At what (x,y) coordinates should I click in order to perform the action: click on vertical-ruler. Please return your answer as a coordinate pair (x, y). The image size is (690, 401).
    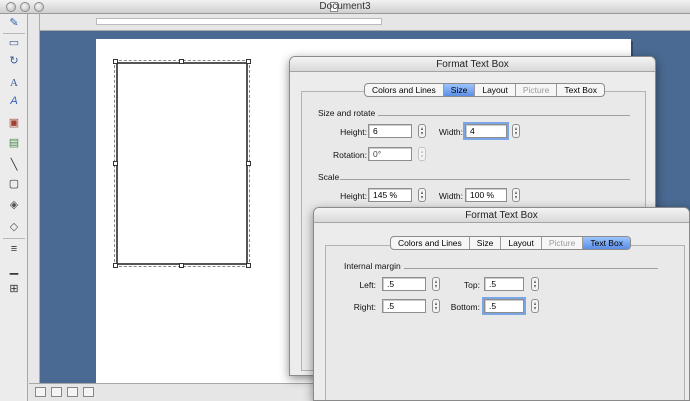
    Looking at the image, I should click on (34, 200).